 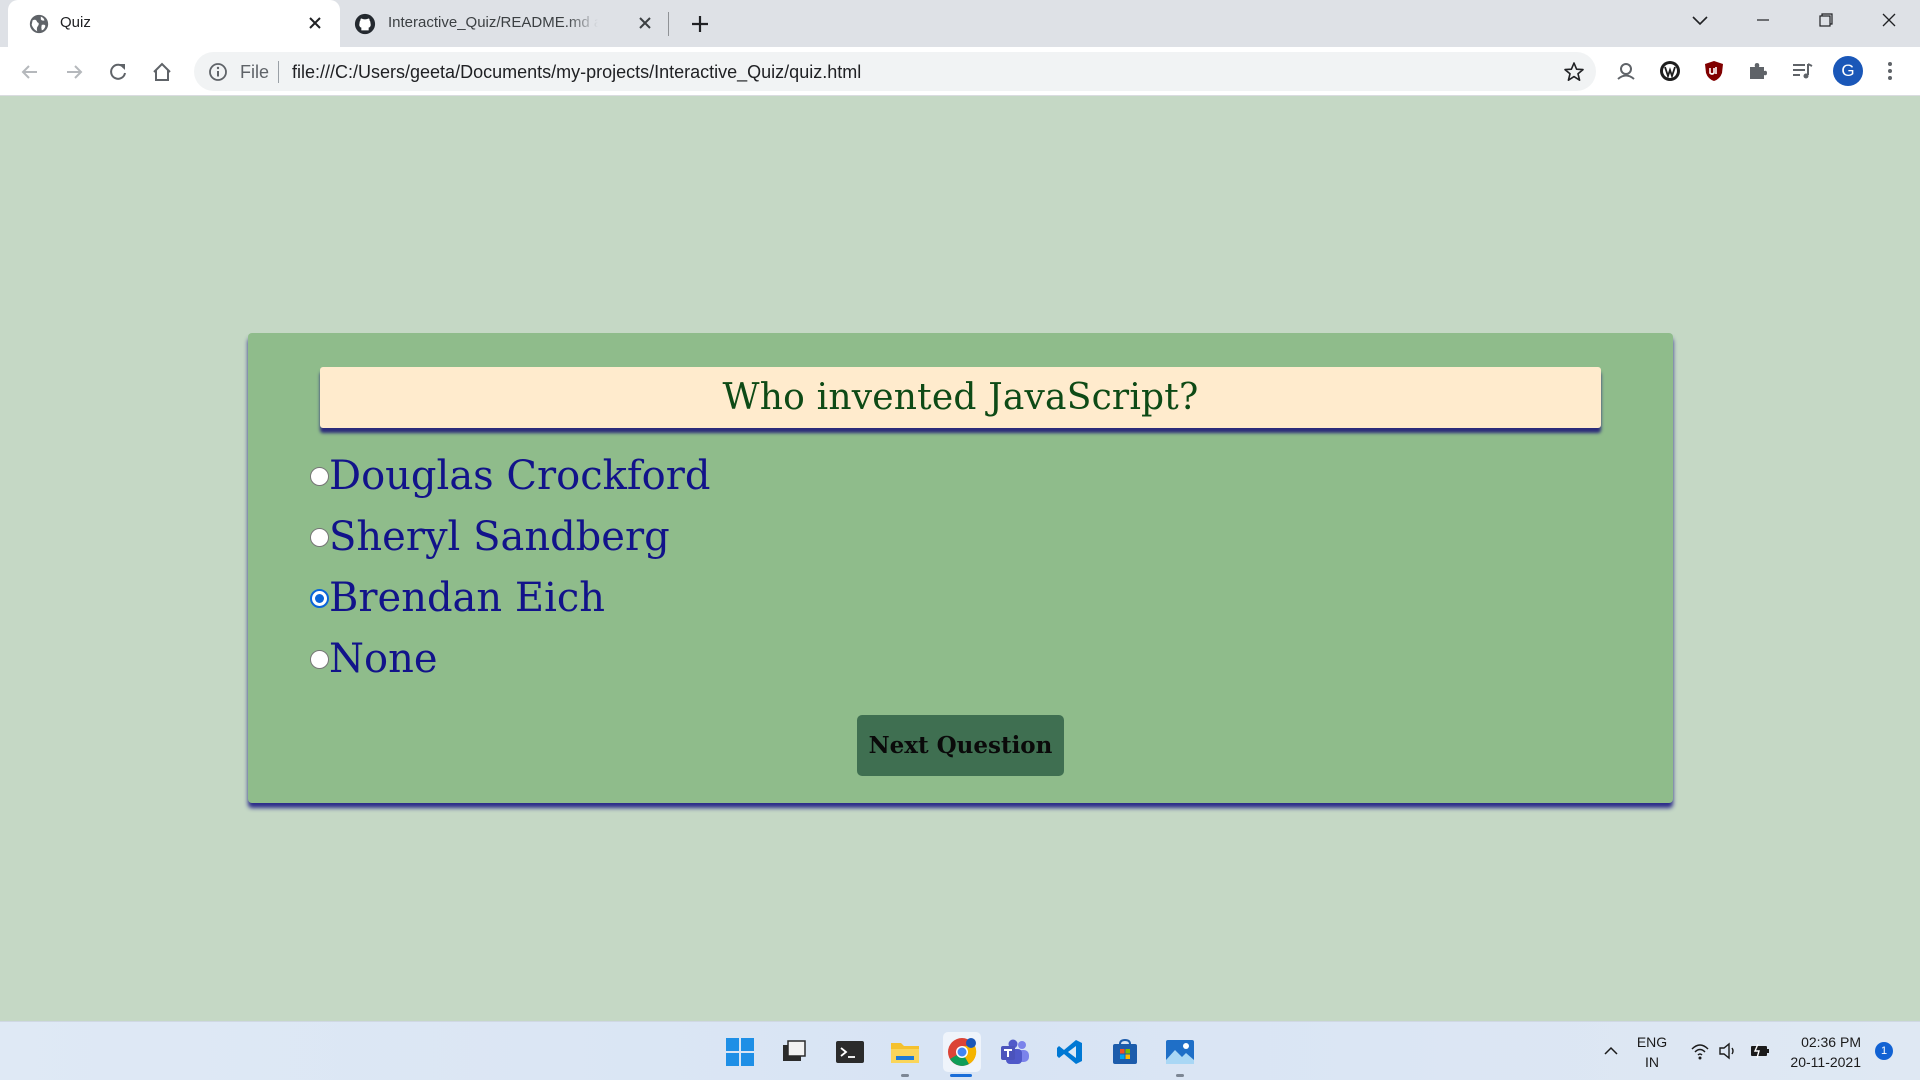 I want to click on next-question-label: Next Question, so click(x=960, y=745).